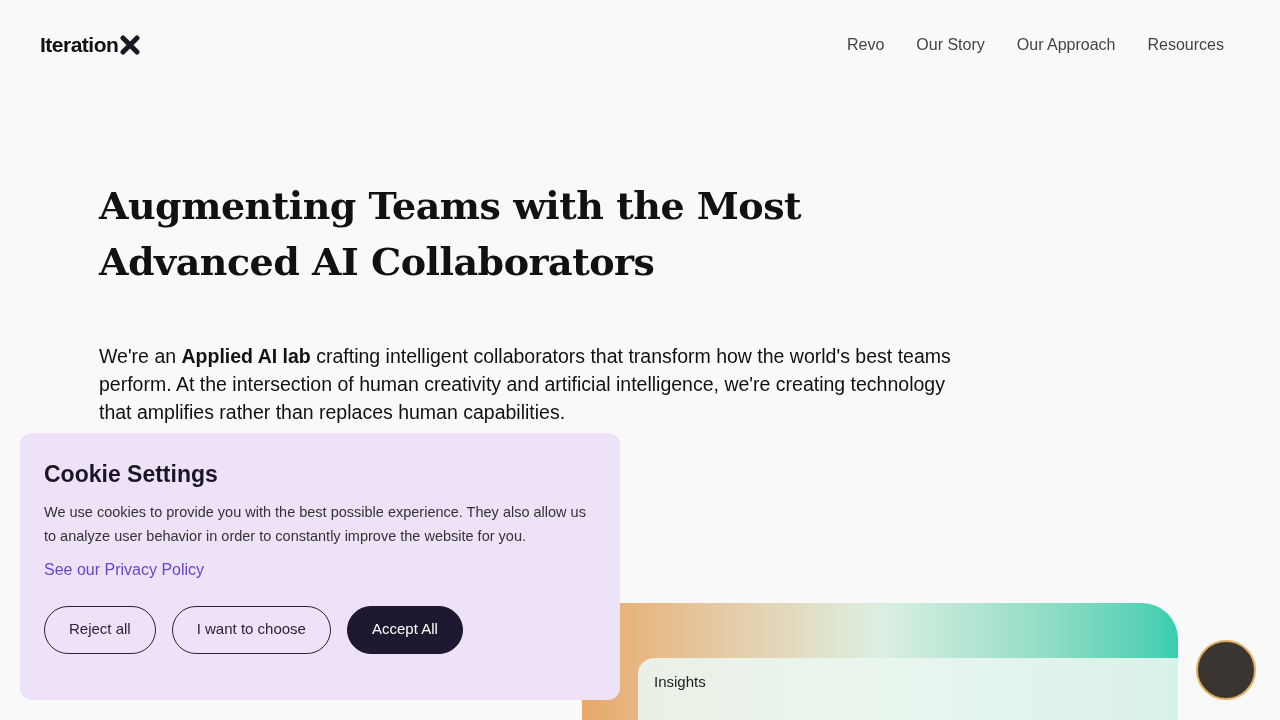 This screenshot has width=1280, height=720. Describe the element at coordinates (131, 474) in the screenshot. I see `banner-title: Cookie Settings` at that location.